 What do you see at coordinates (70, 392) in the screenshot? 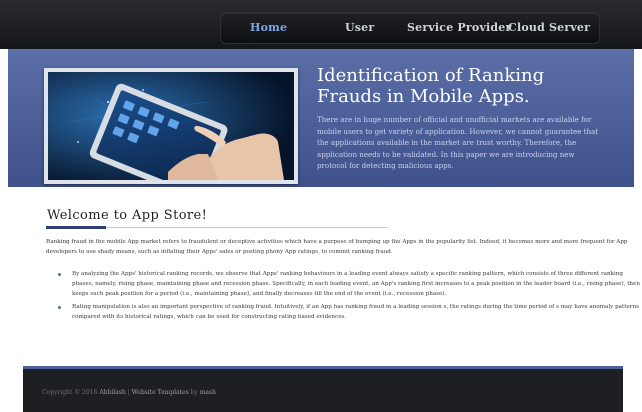
I see `copyright-text: Copyright © 2016` at bounding box center [70, 392].